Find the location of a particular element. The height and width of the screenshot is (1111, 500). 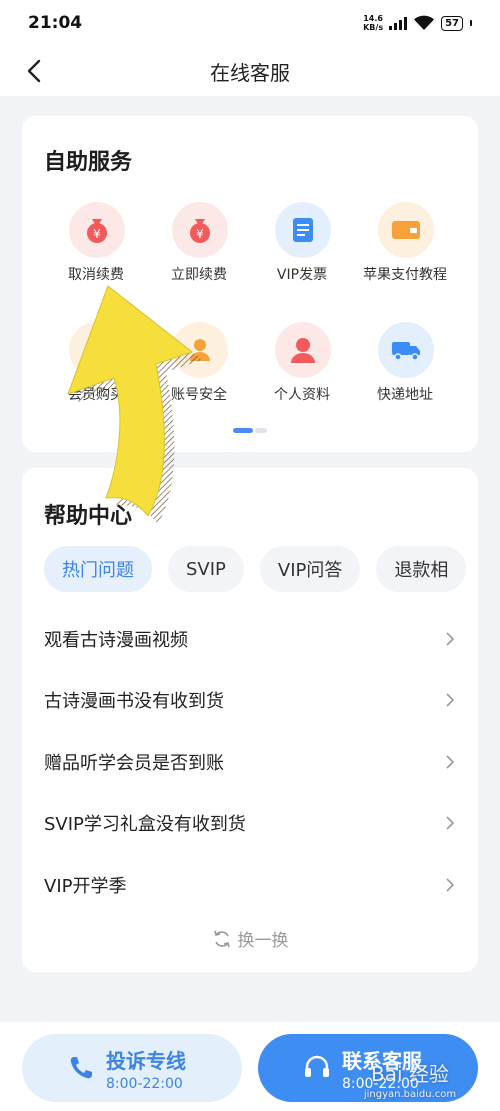

tab-vip-qa: VIP问答 is located at coordinates (310, 569).